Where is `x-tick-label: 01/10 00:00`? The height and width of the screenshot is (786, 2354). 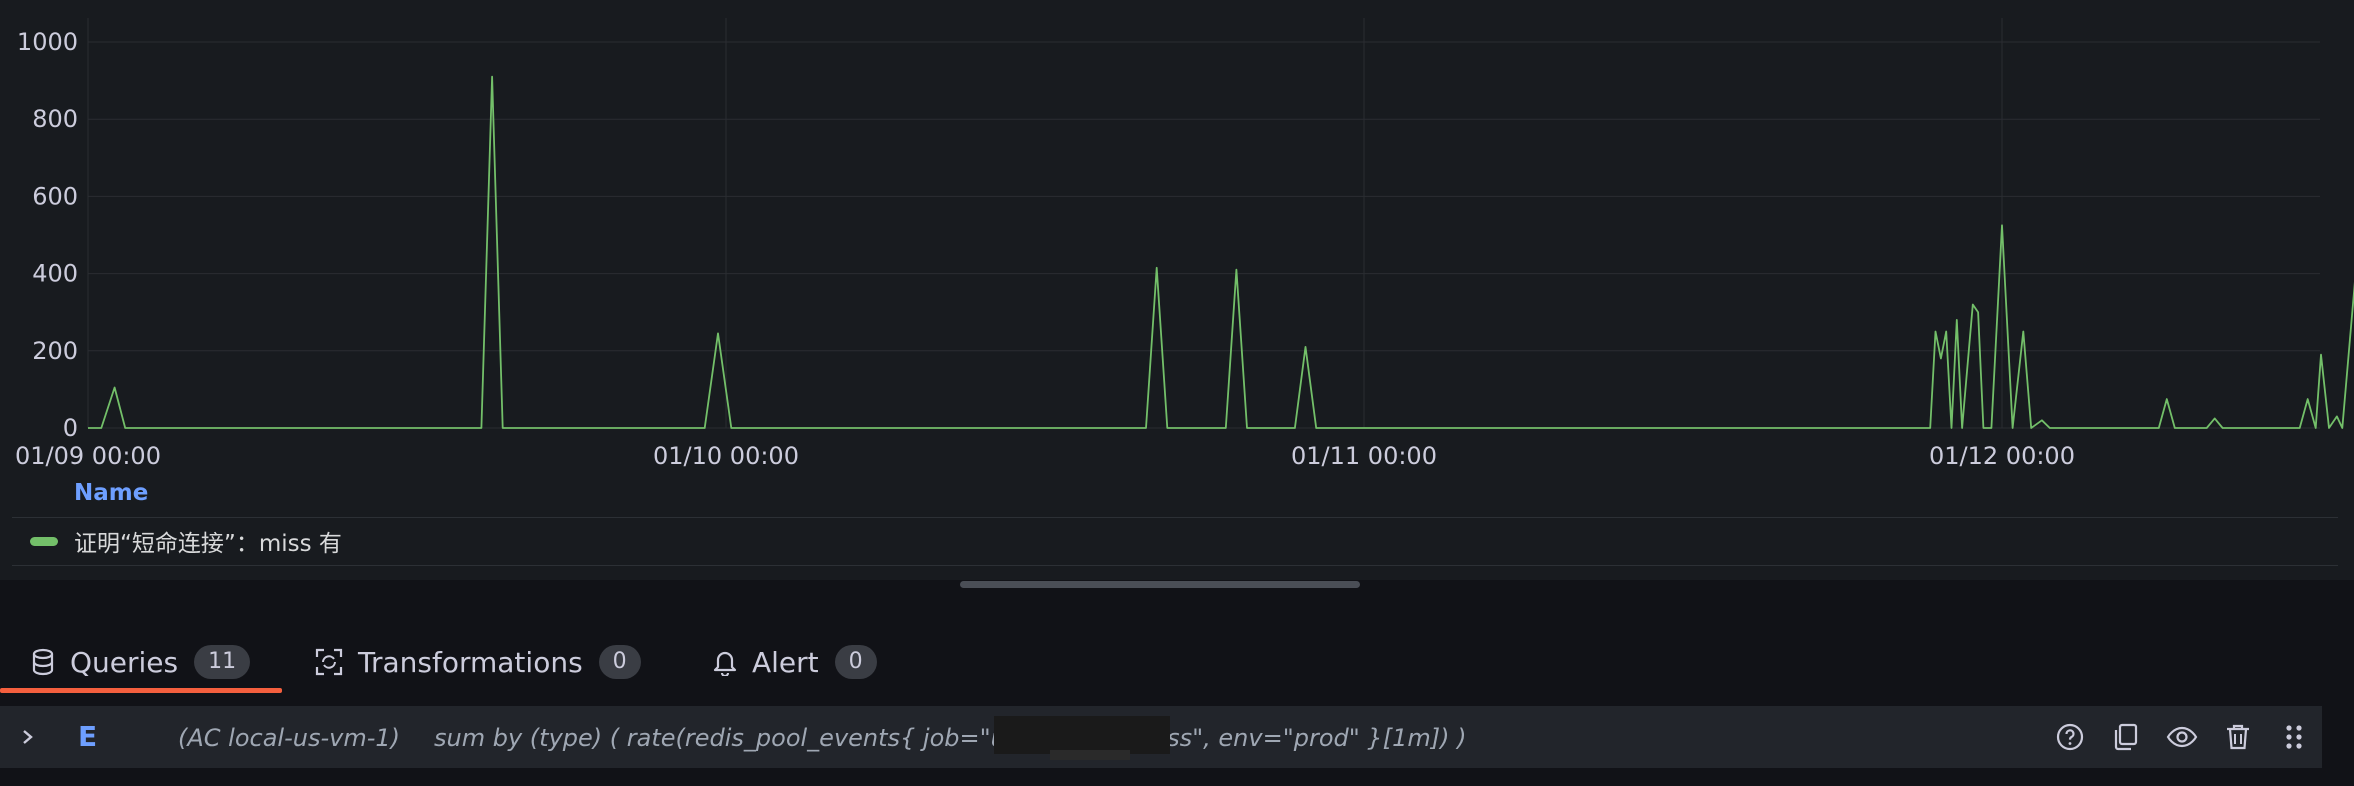
x-tick-label: 01/10 00:00 is located at coordinates (726, 456).